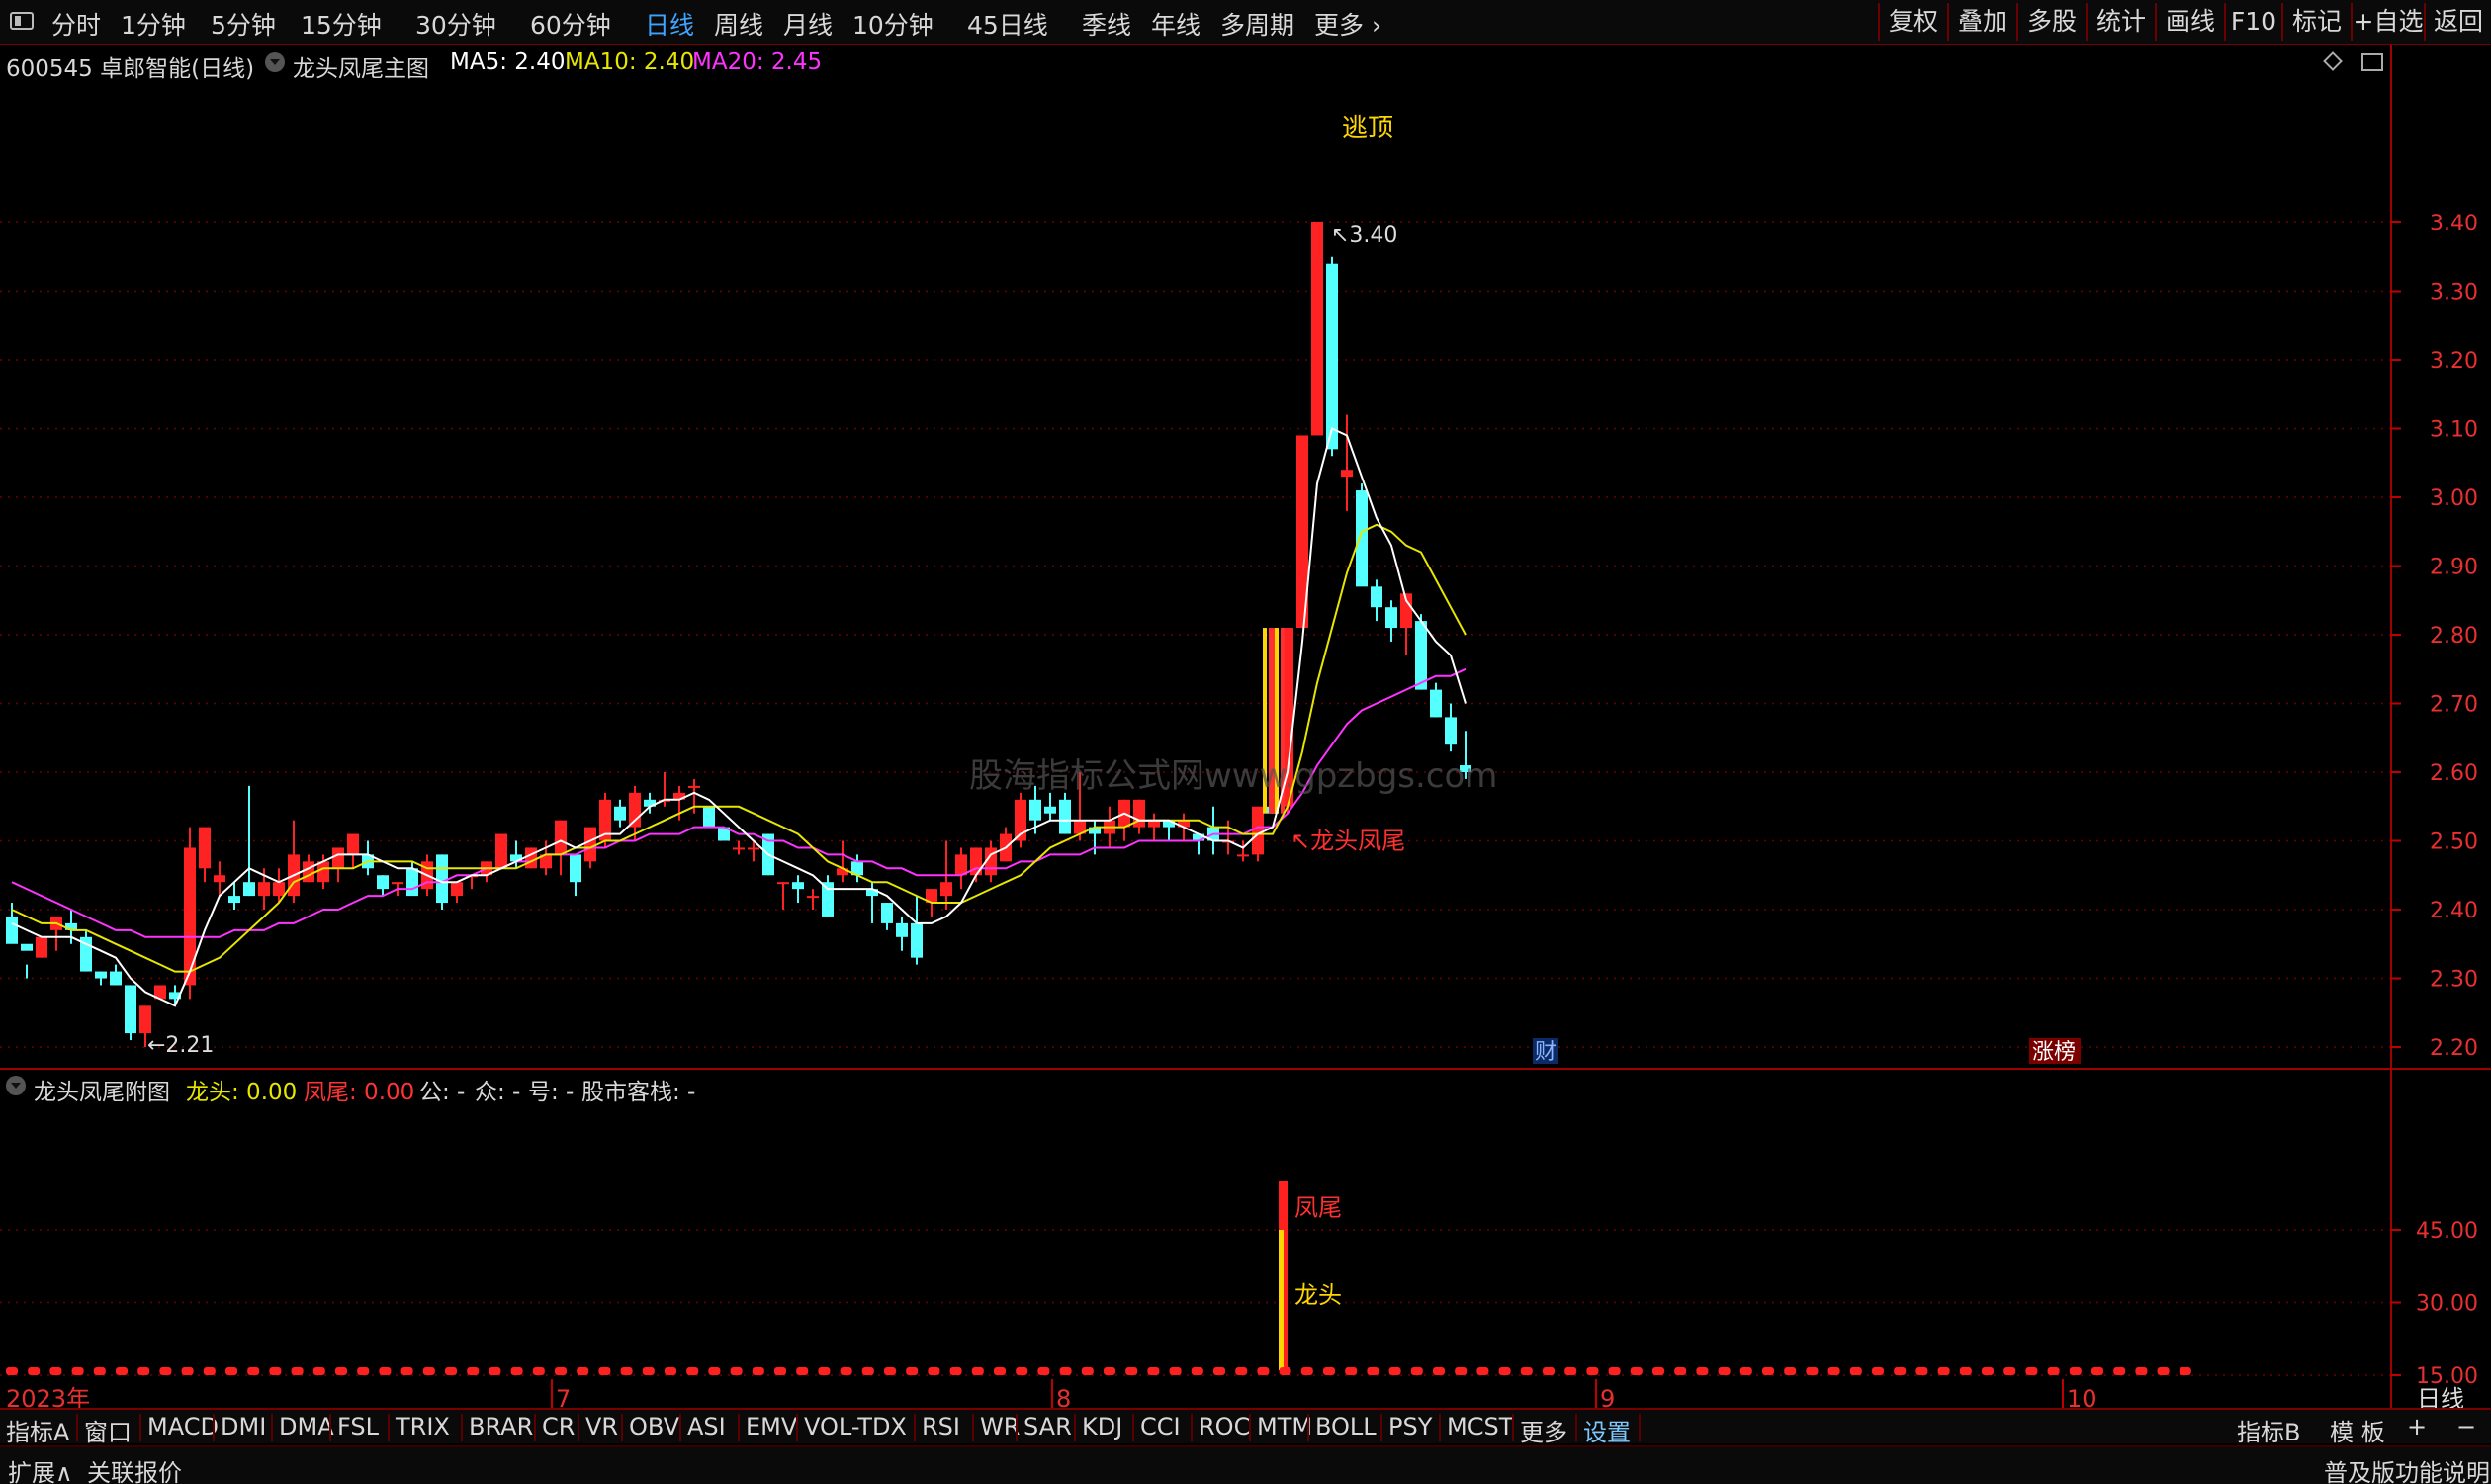  I want to click on sub-indicator-name: 龙头凤尾附图, so click(102, 1089).